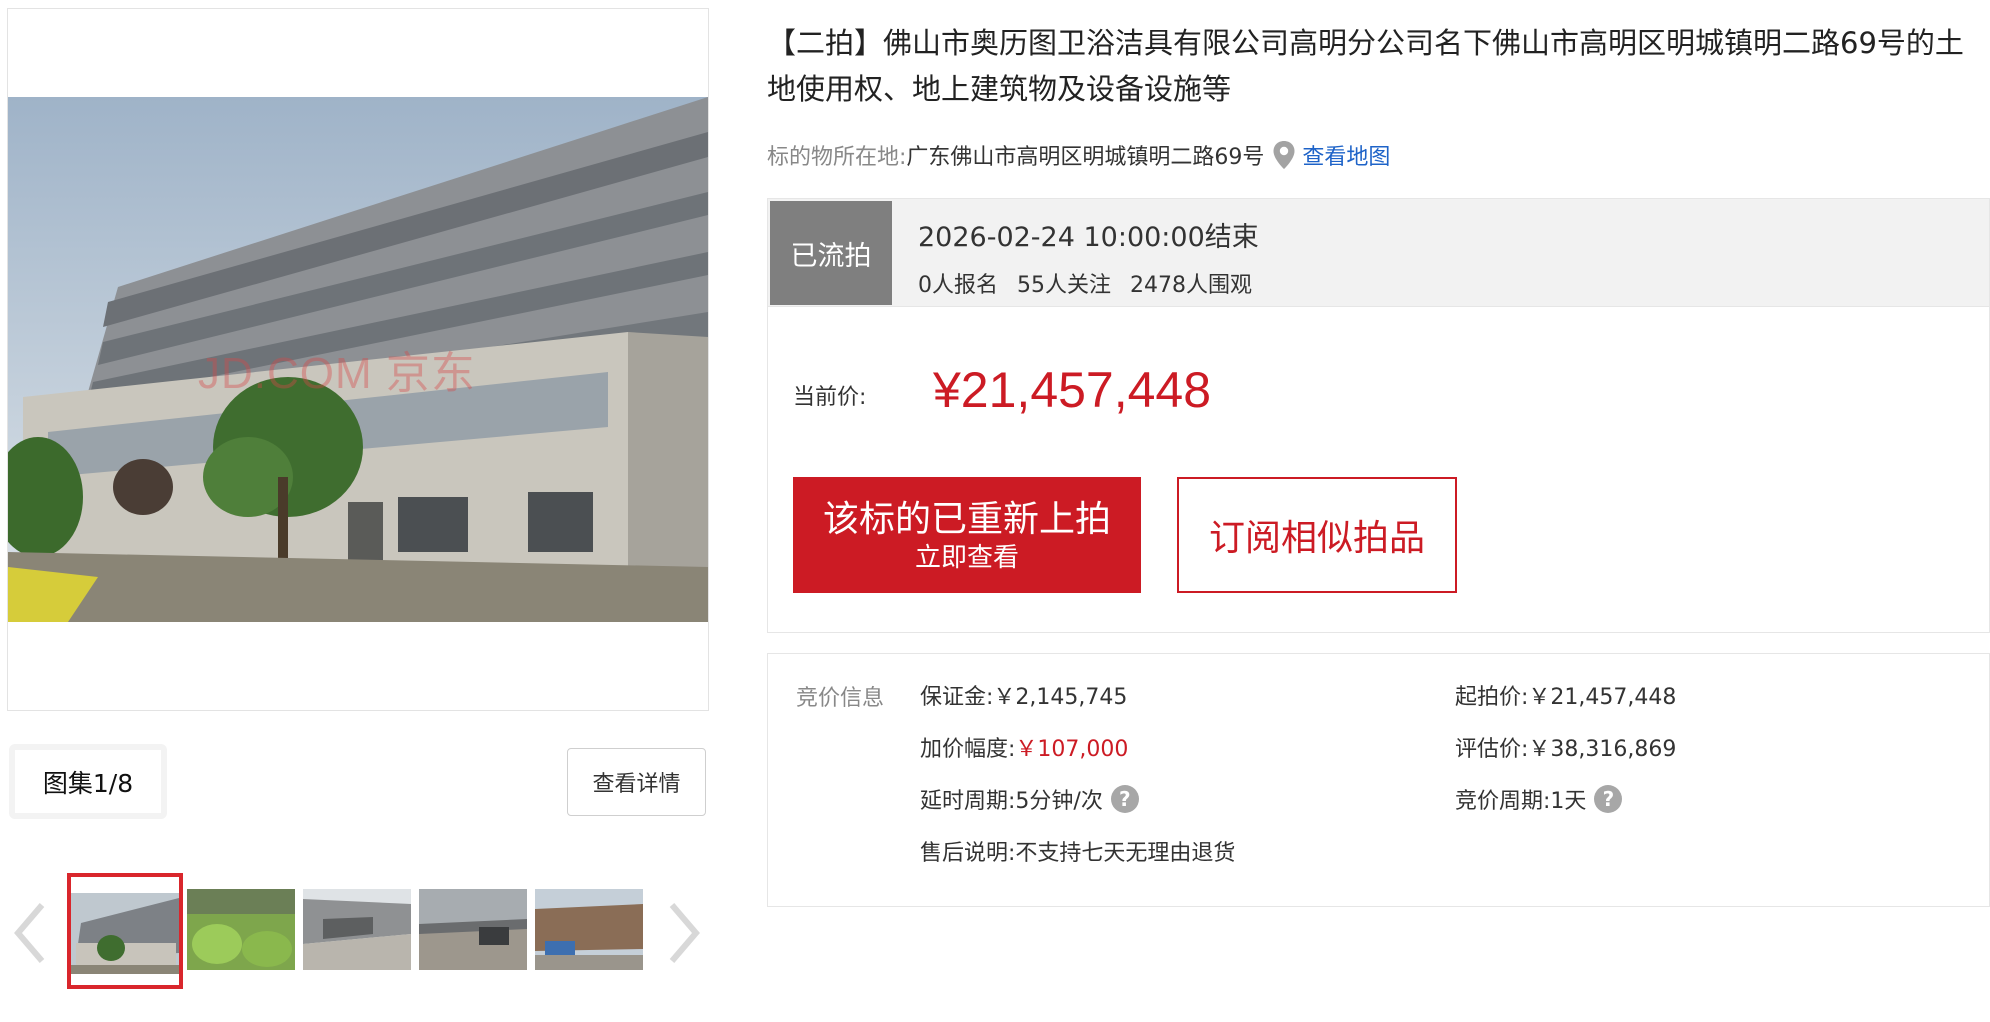 This screenshot has width=1990, height=1022. I want to click on bid-info-section-label: 竞价信息, so click(840, 698).